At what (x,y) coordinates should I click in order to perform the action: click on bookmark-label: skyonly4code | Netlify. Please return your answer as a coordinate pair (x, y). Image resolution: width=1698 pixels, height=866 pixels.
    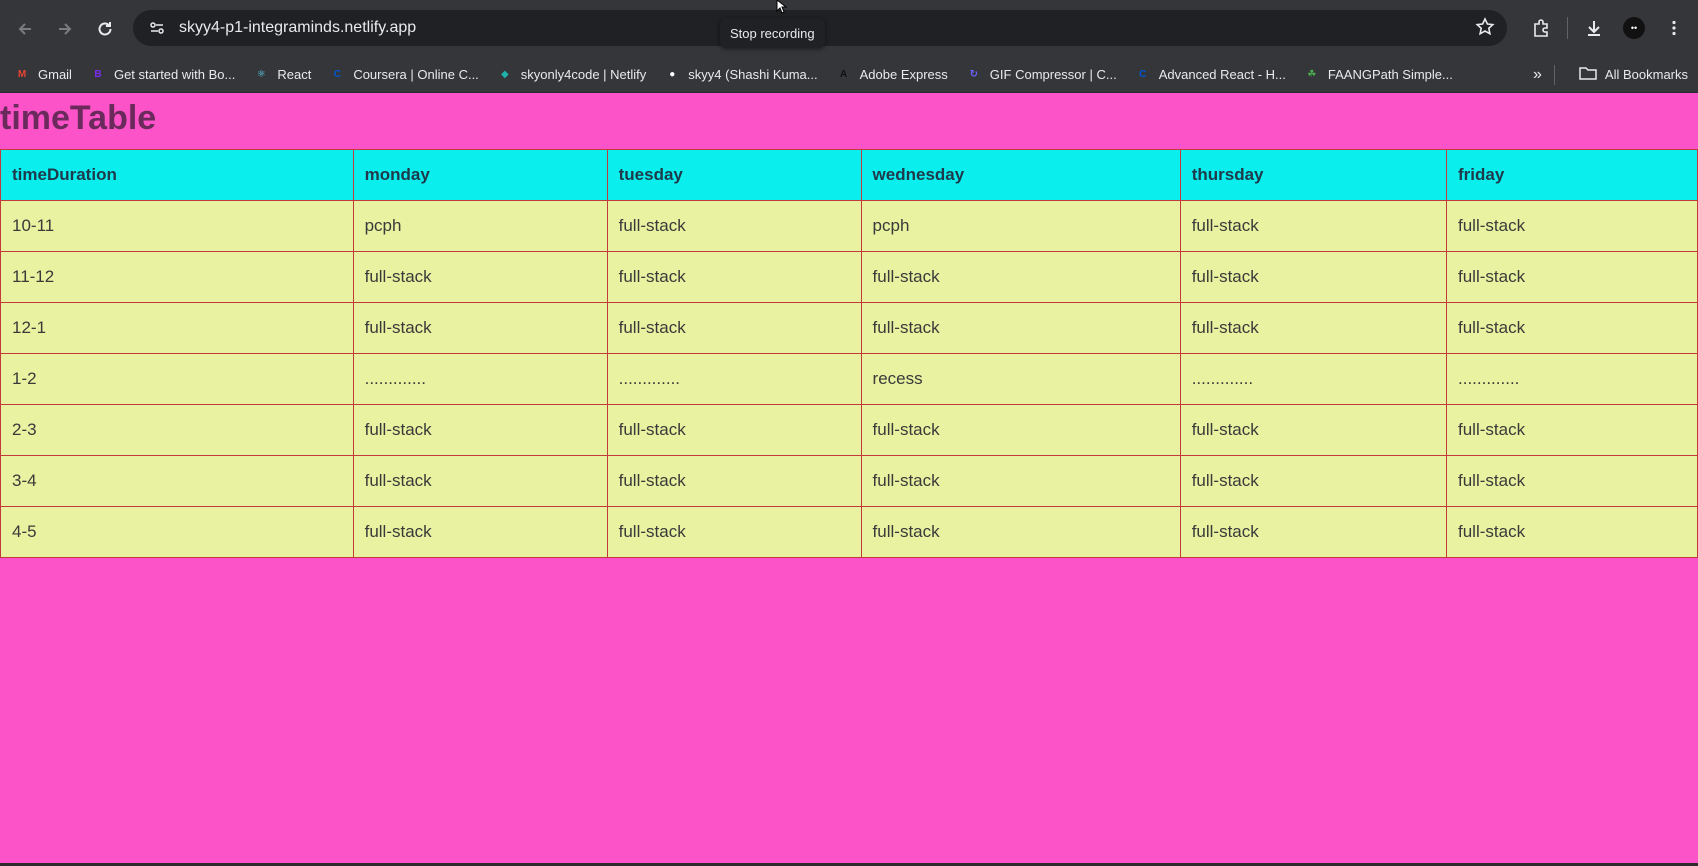
    Looking at the image, I should click on (583, 74).